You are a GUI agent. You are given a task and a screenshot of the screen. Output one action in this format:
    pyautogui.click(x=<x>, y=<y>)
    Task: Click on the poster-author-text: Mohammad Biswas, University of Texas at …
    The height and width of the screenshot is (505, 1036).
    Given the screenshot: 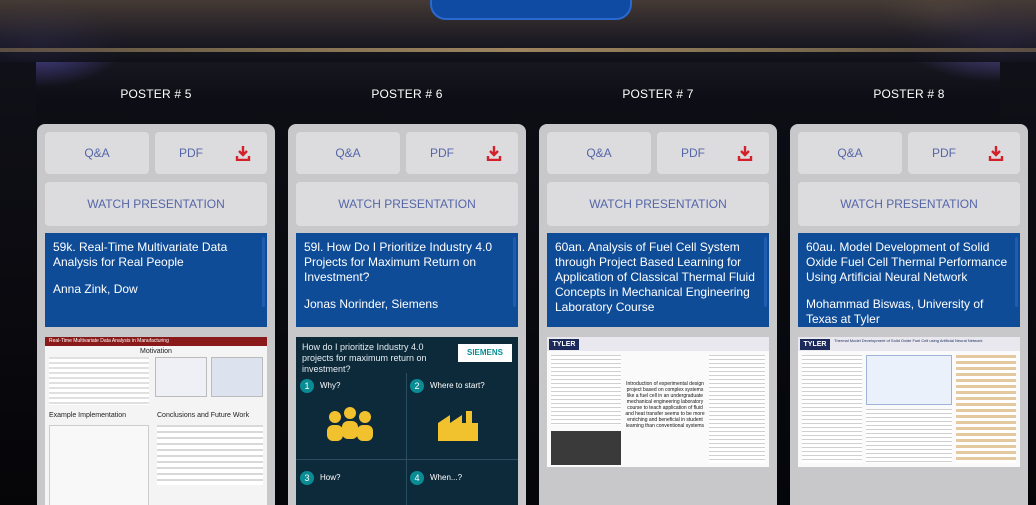 What is the action you would take?
    pyautogui.click(x=895, y=311)
    